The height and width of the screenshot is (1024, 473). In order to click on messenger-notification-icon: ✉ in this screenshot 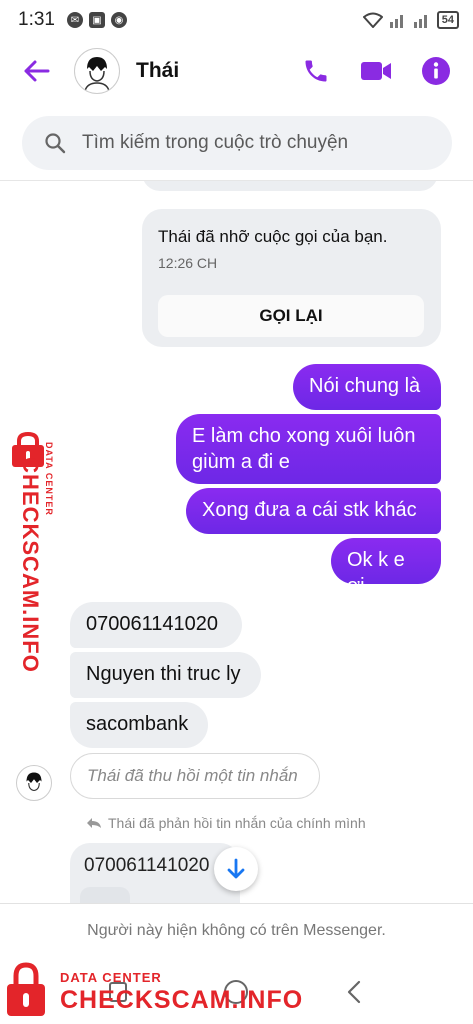, I will do `click(74, 20)`.